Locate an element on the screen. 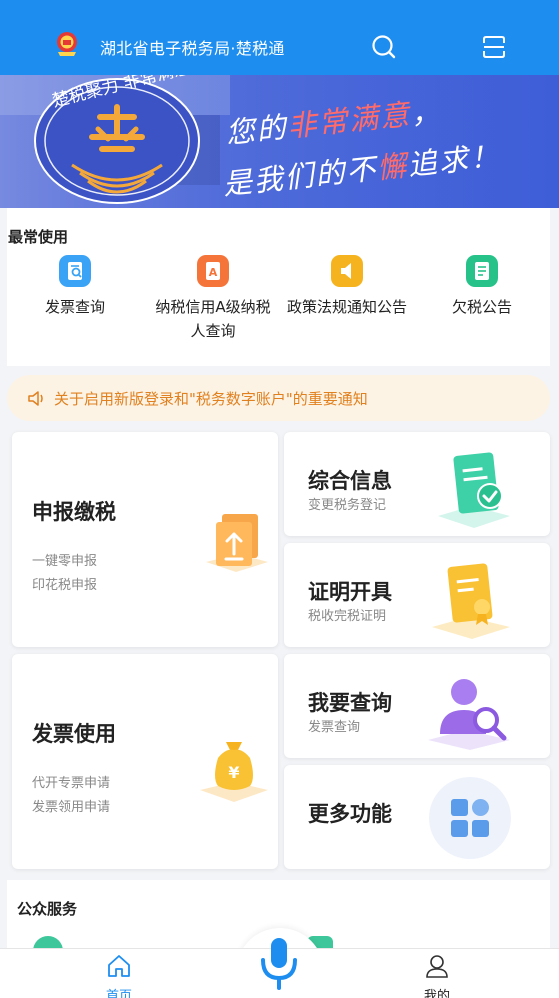 The height and width of the screenshot is (998, 559). scan-icon is located at coordinates (494, 47).